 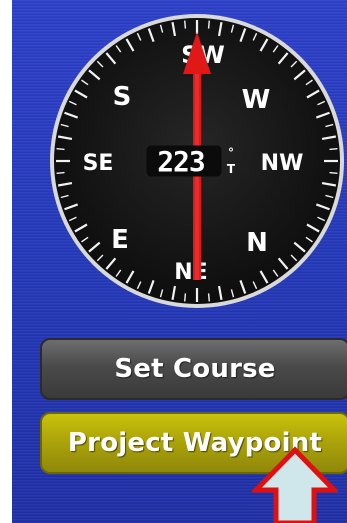 What do you see at coordinates (295, 484) in the screenshot?
I see `annotation-up-arrow-icon` at bounding box center [295, 484].